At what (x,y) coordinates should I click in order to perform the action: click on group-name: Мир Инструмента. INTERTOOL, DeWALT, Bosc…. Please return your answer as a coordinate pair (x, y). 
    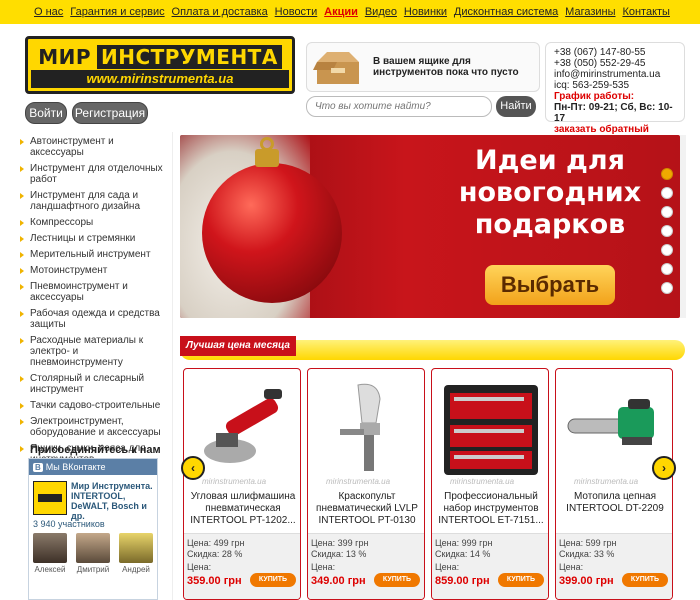
    Looking at the image, I should click on (114, 501).